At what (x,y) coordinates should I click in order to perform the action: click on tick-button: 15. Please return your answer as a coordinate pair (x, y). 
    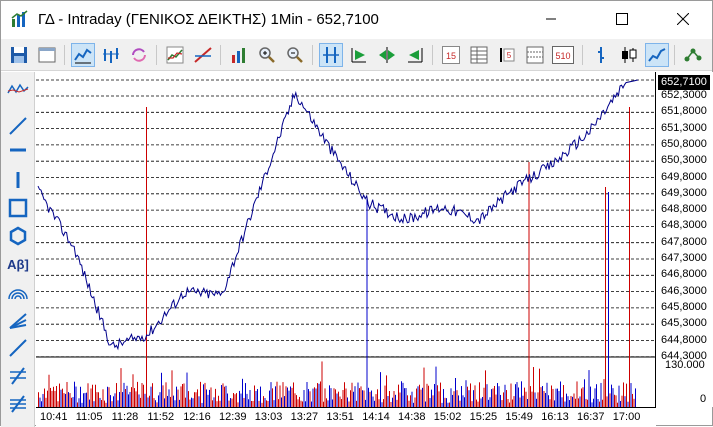
    Looking at the image, I should click on (451, 55).